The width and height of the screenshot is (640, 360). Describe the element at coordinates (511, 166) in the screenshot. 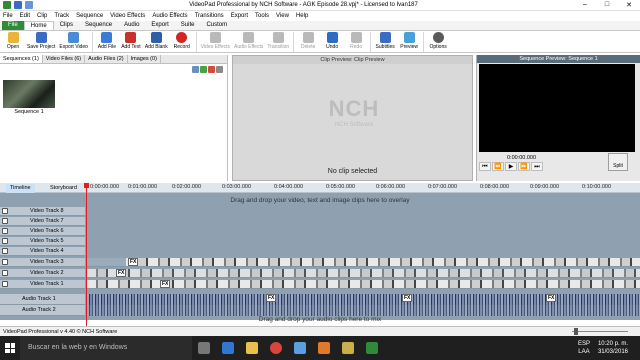

I see `play-button: ▶` at that location.